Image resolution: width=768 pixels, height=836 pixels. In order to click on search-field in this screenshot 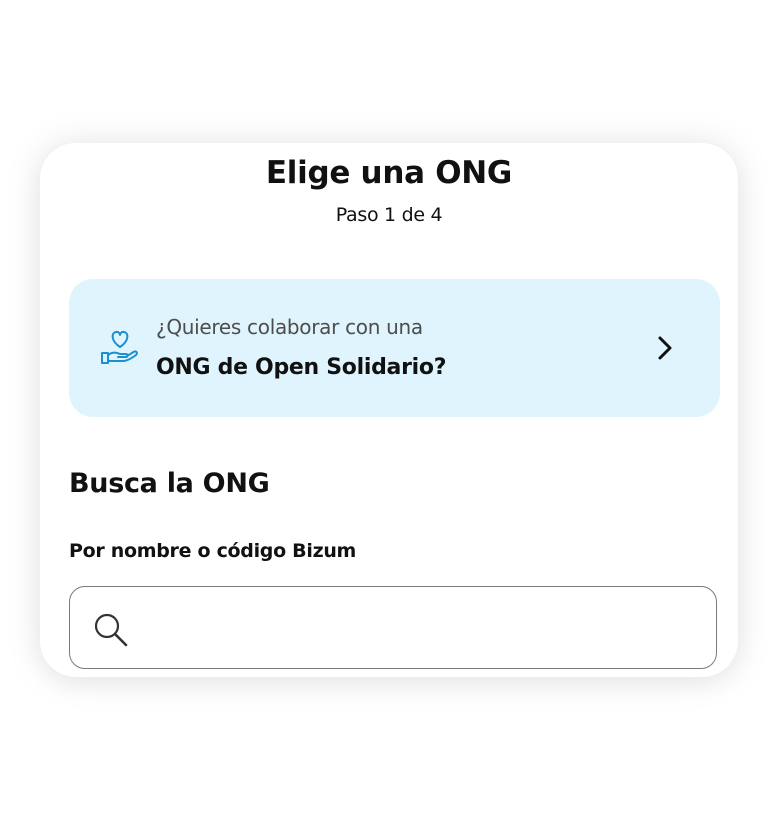, I will do `click(393, 627)`.